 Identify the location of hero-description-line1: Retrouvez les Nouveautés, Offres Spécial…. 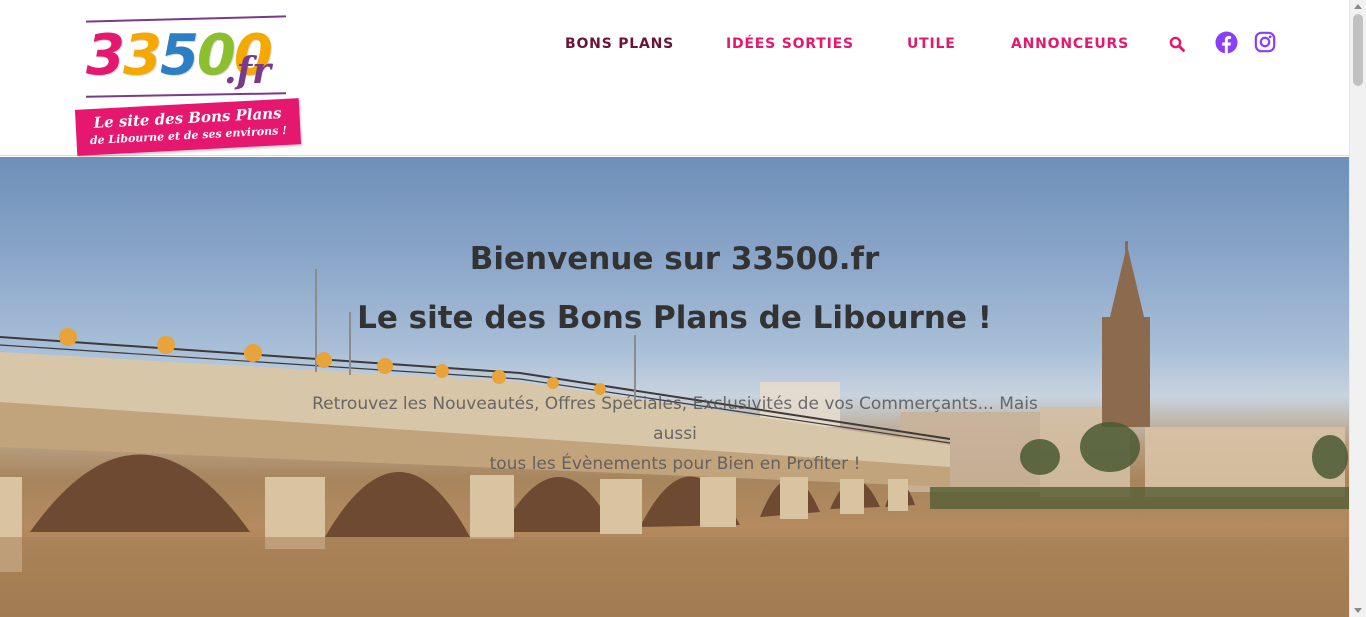
(675, 419).